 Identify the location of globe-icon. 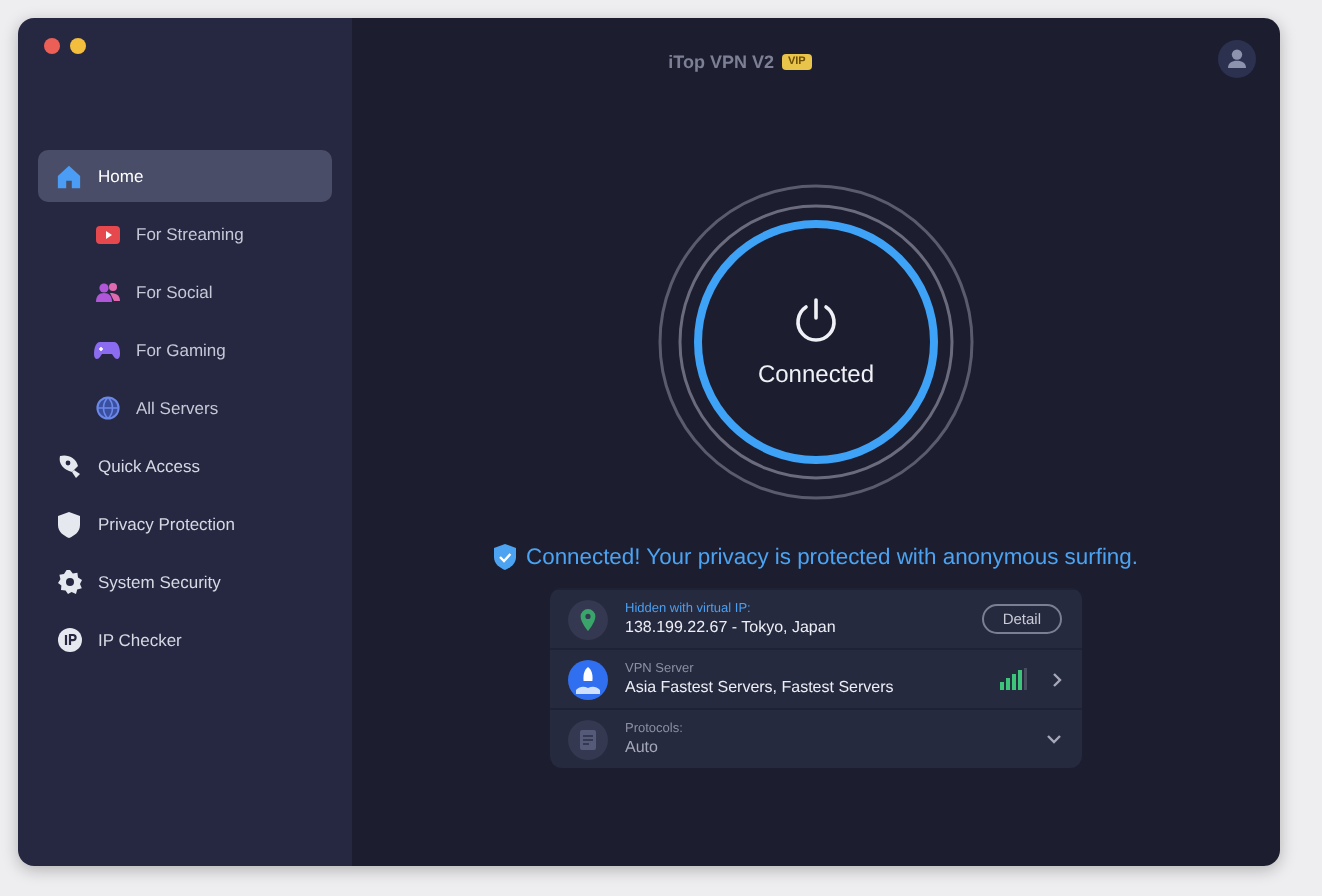
(107, 408).